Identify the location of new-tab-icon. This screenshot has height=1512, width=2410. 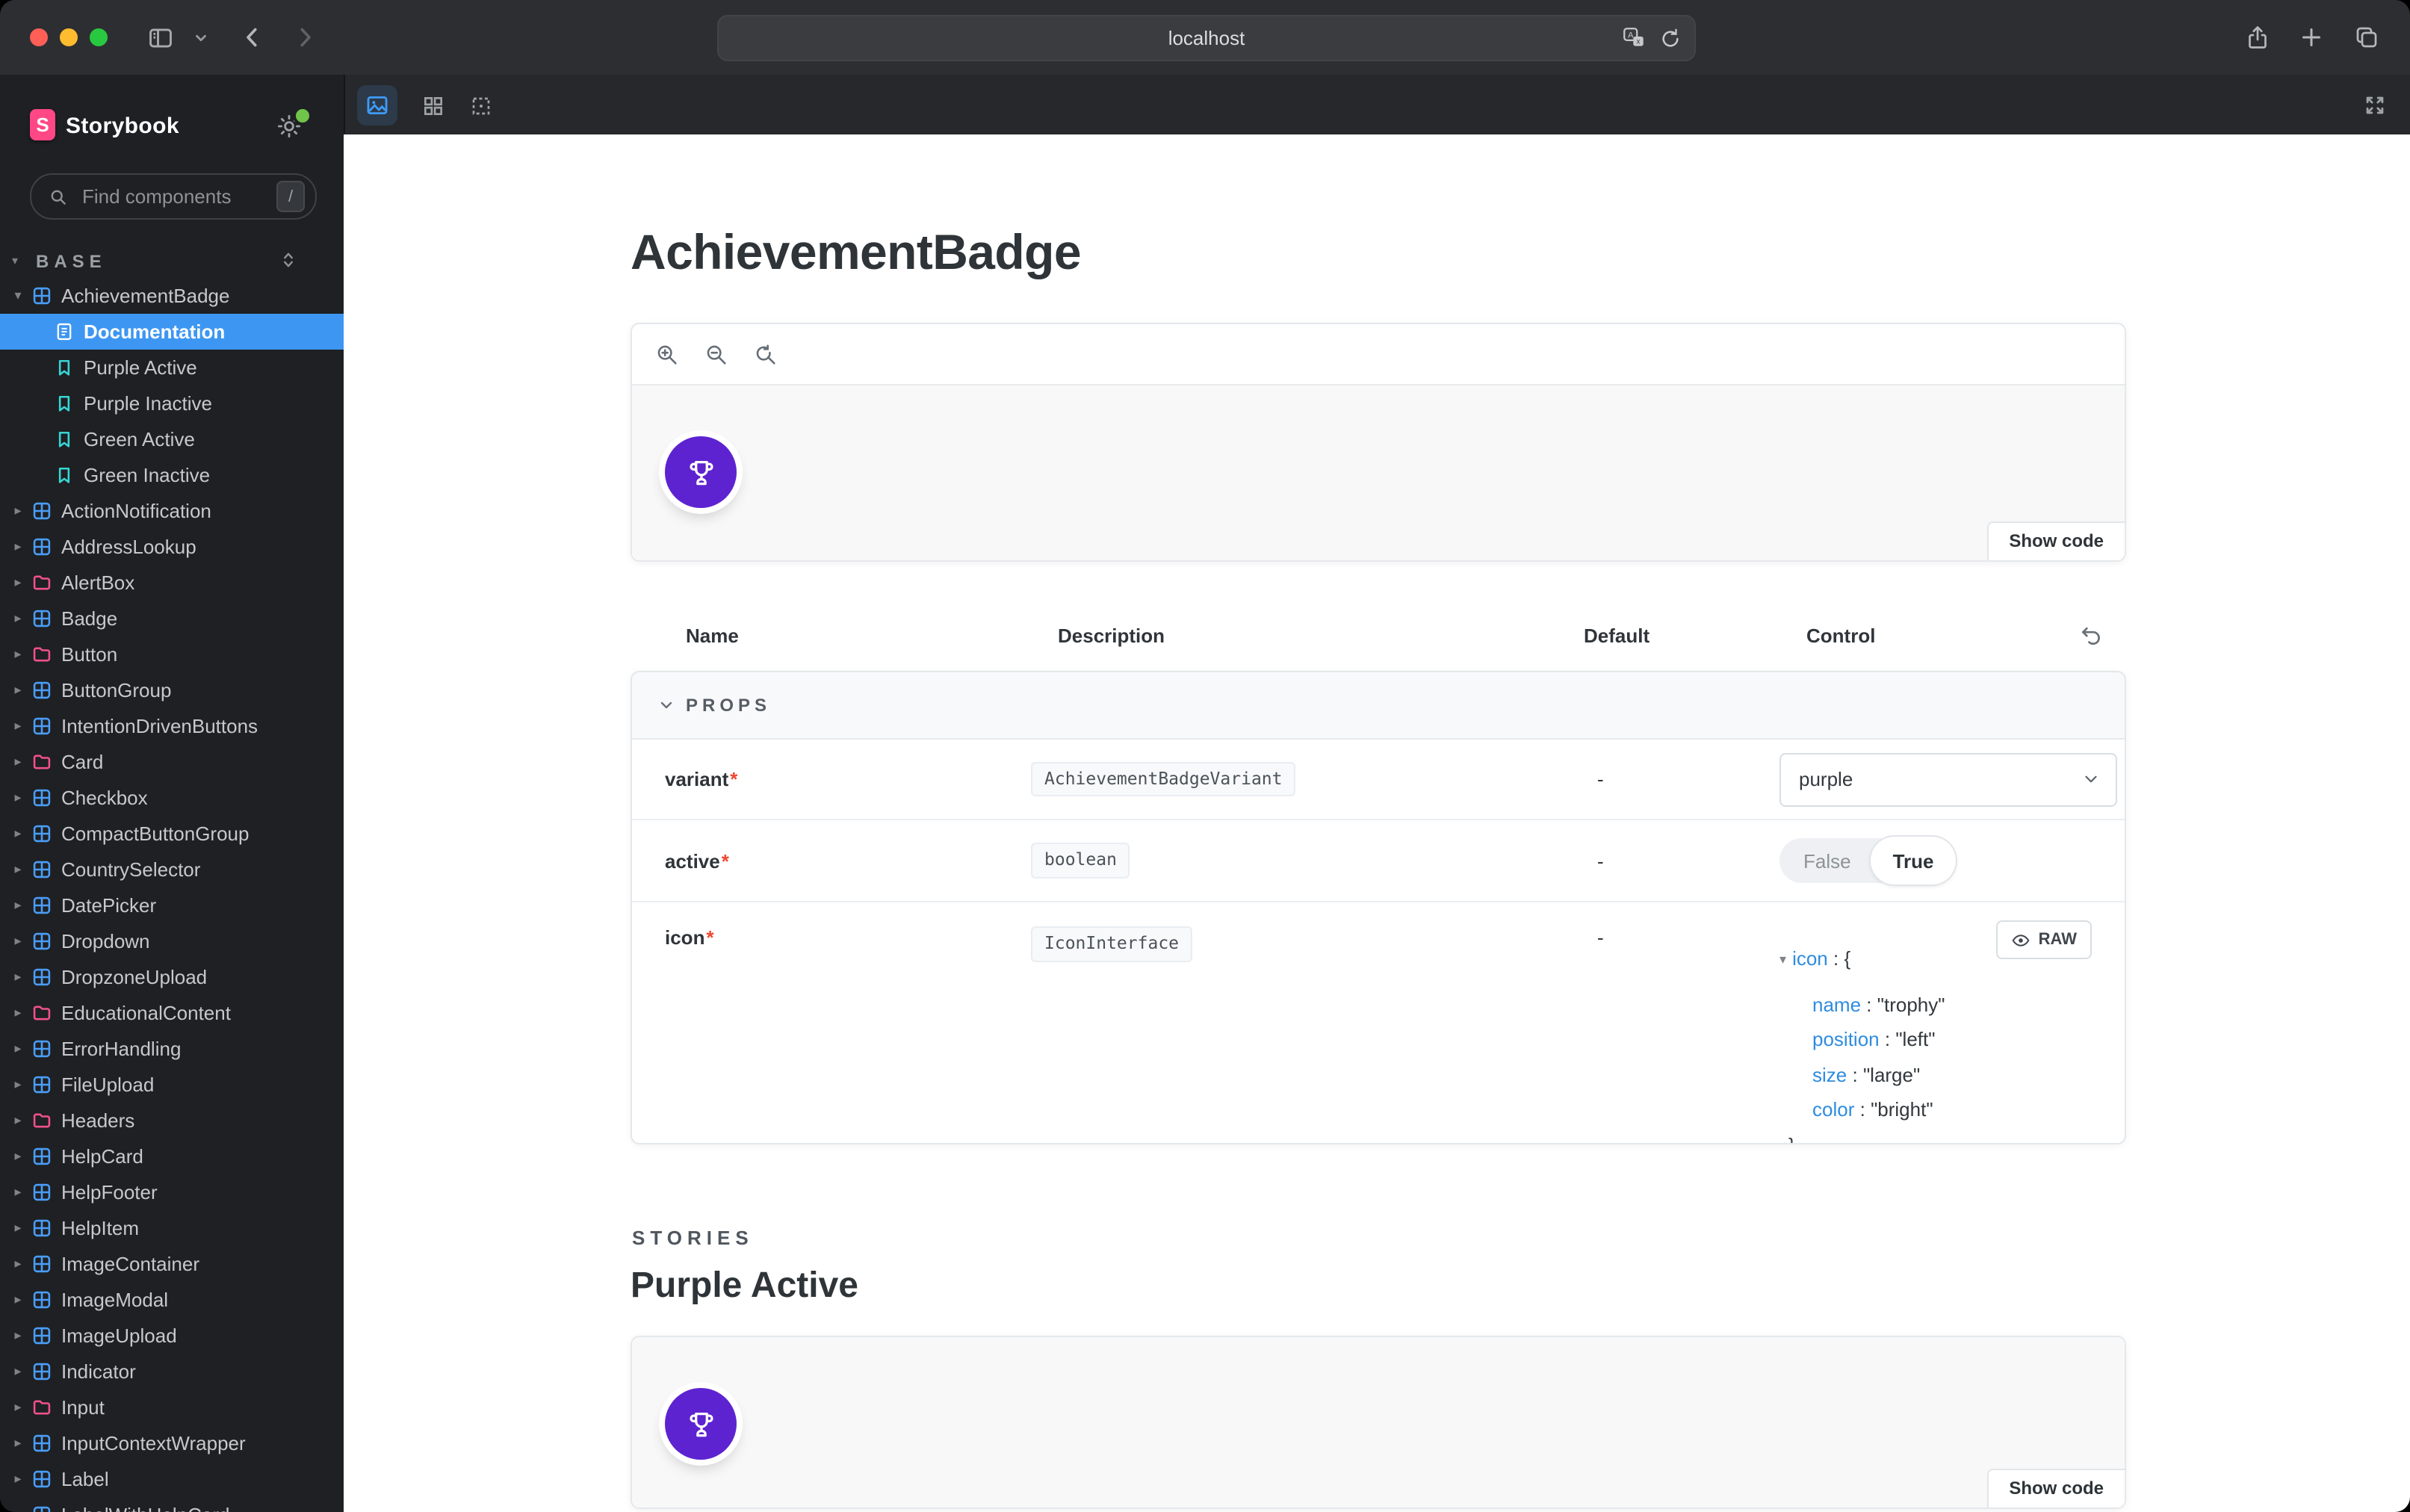
(2311, 37).